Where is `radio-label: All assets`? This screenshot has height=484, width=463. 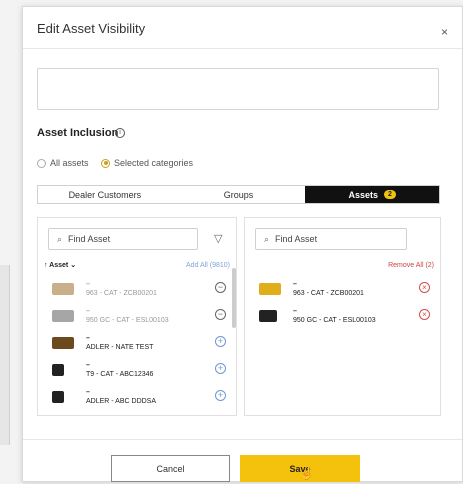 radio-label: All assets is located at coordinates (69, 163).